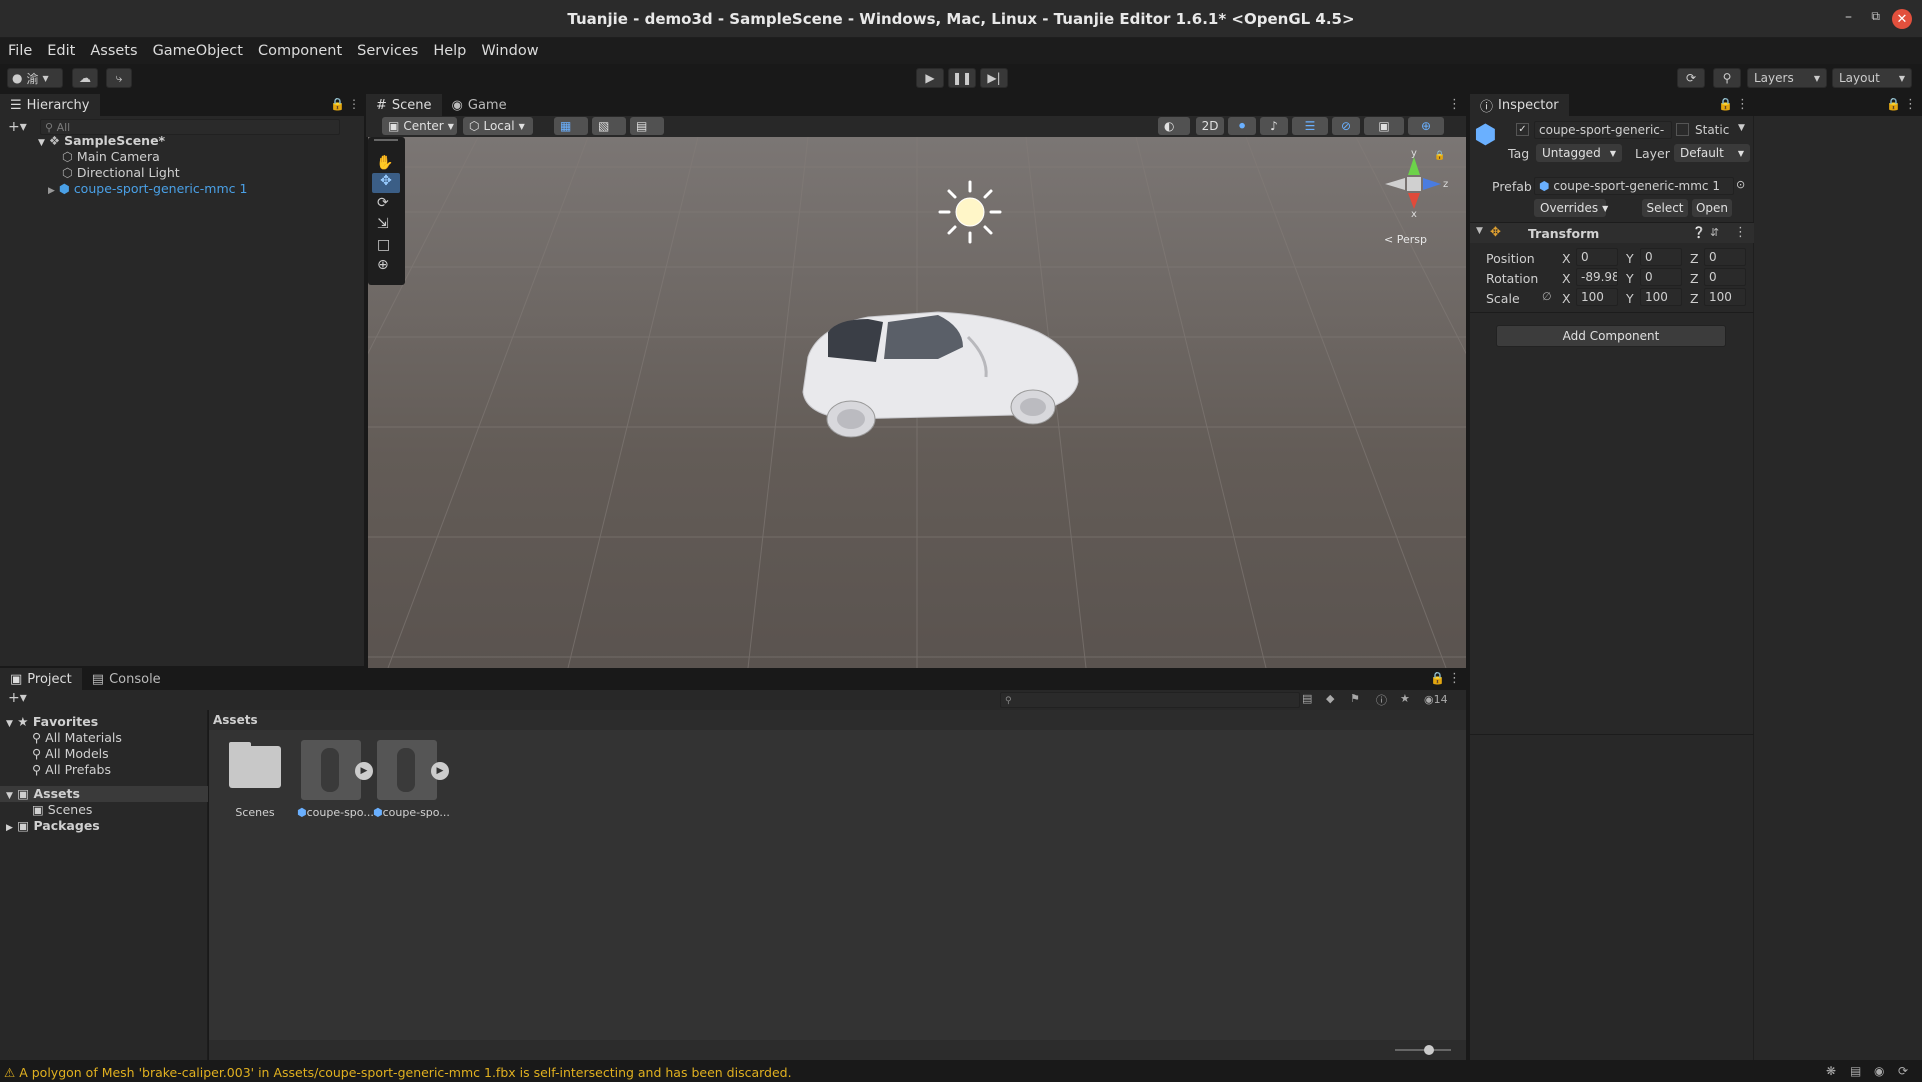  Describe the element at coordinates (255, 767) in the screenshot. I see `folder-icon` at that location.